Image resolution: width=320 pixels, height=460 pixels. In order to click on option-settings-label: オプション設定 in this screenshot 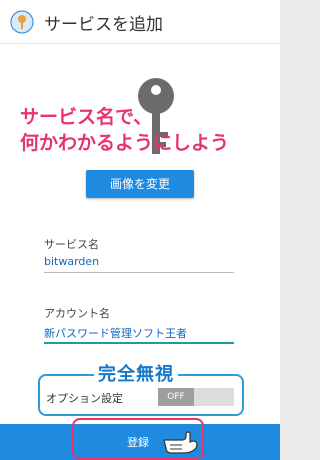, I will do `click(84, 398)`.